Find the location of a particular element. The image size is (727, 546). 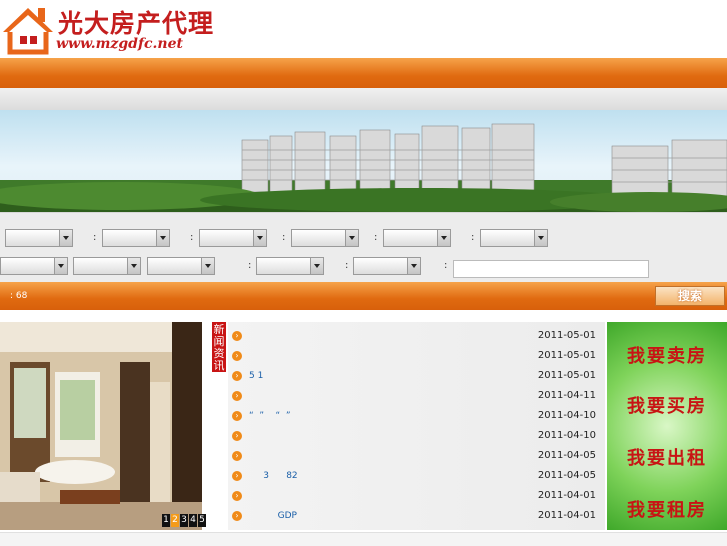

news-item: › 5 1 2011-05-01 is located at coordinates (418, 376).